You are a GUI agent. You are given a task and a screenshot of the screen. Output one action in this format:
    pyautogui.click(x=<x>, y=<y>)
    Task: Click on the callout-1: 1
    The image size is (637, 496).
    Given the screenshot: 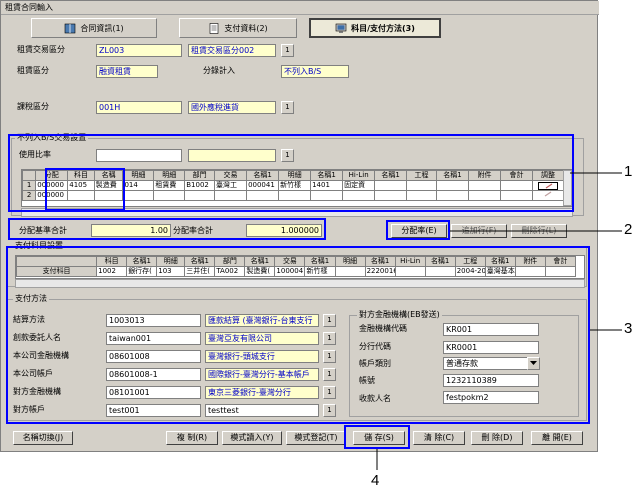 What is the action you would take?
    pyautogui.click(x=628, y=171)
    